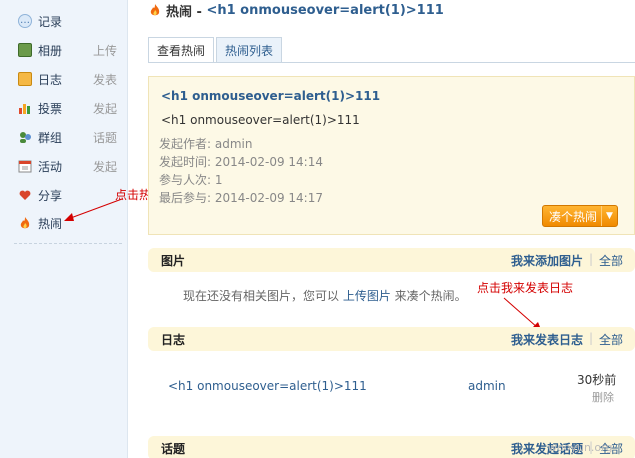  What do you see at coordinates (206, 144) in the screenshot?
I see `event-initiator: 发起作者: admin` at bounding box center [206, 144].